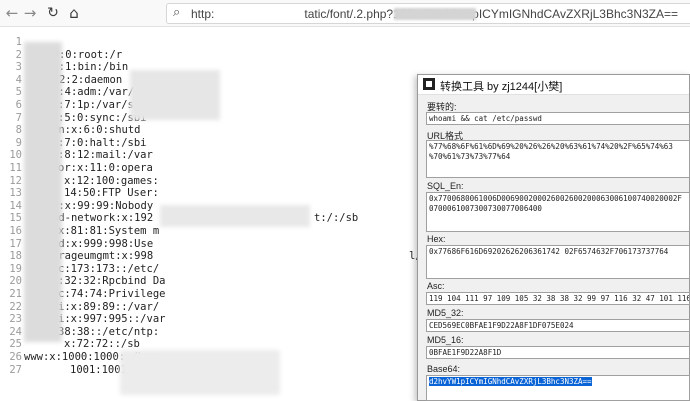 This screenshot has width=690, height=401. I want to click on source-line: 1, so click(210, 42).